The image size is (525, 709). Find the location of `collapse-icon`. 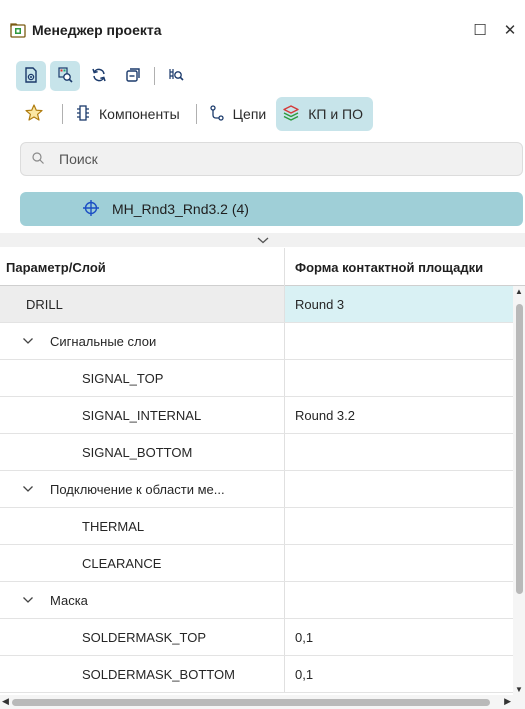

collapse-icon is located at coordinates (133, 76).